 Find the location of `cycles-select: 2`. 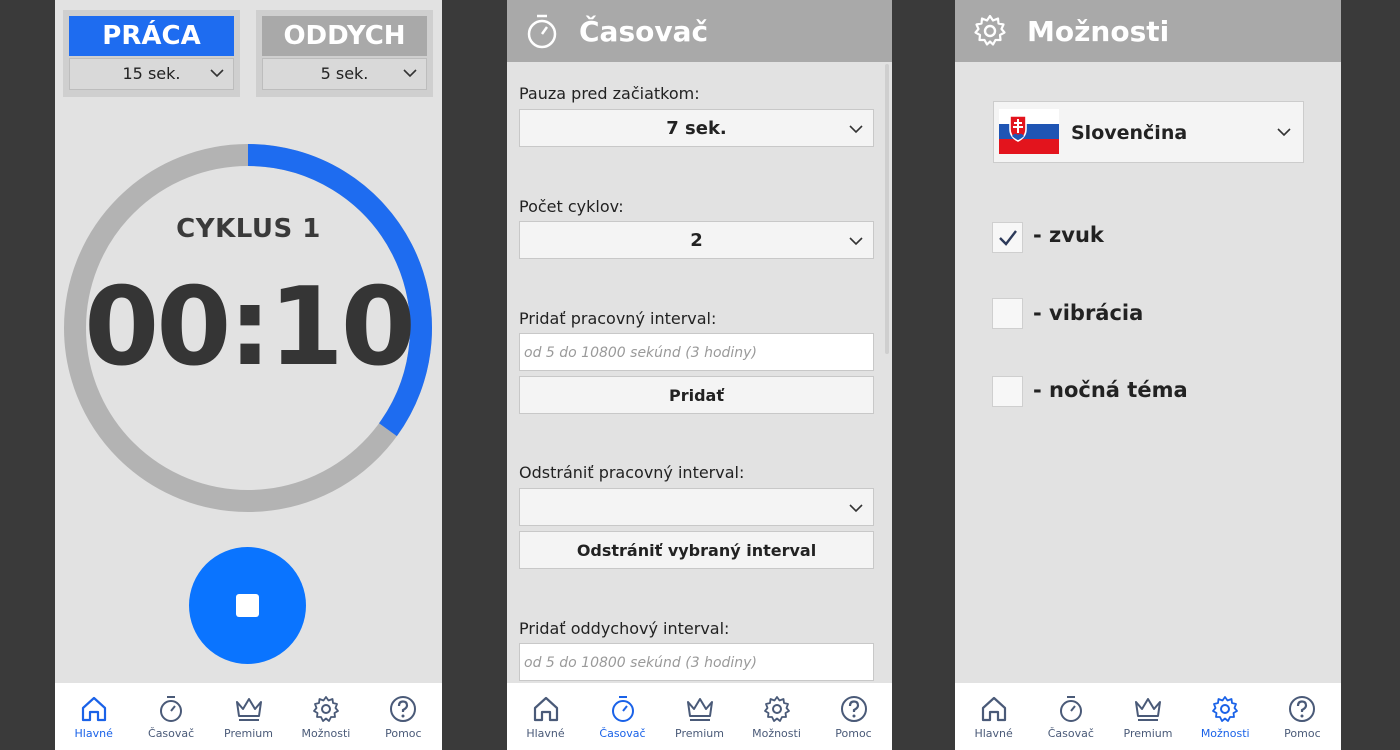

cycles-select: 2 is located at coordinates (696, 240).